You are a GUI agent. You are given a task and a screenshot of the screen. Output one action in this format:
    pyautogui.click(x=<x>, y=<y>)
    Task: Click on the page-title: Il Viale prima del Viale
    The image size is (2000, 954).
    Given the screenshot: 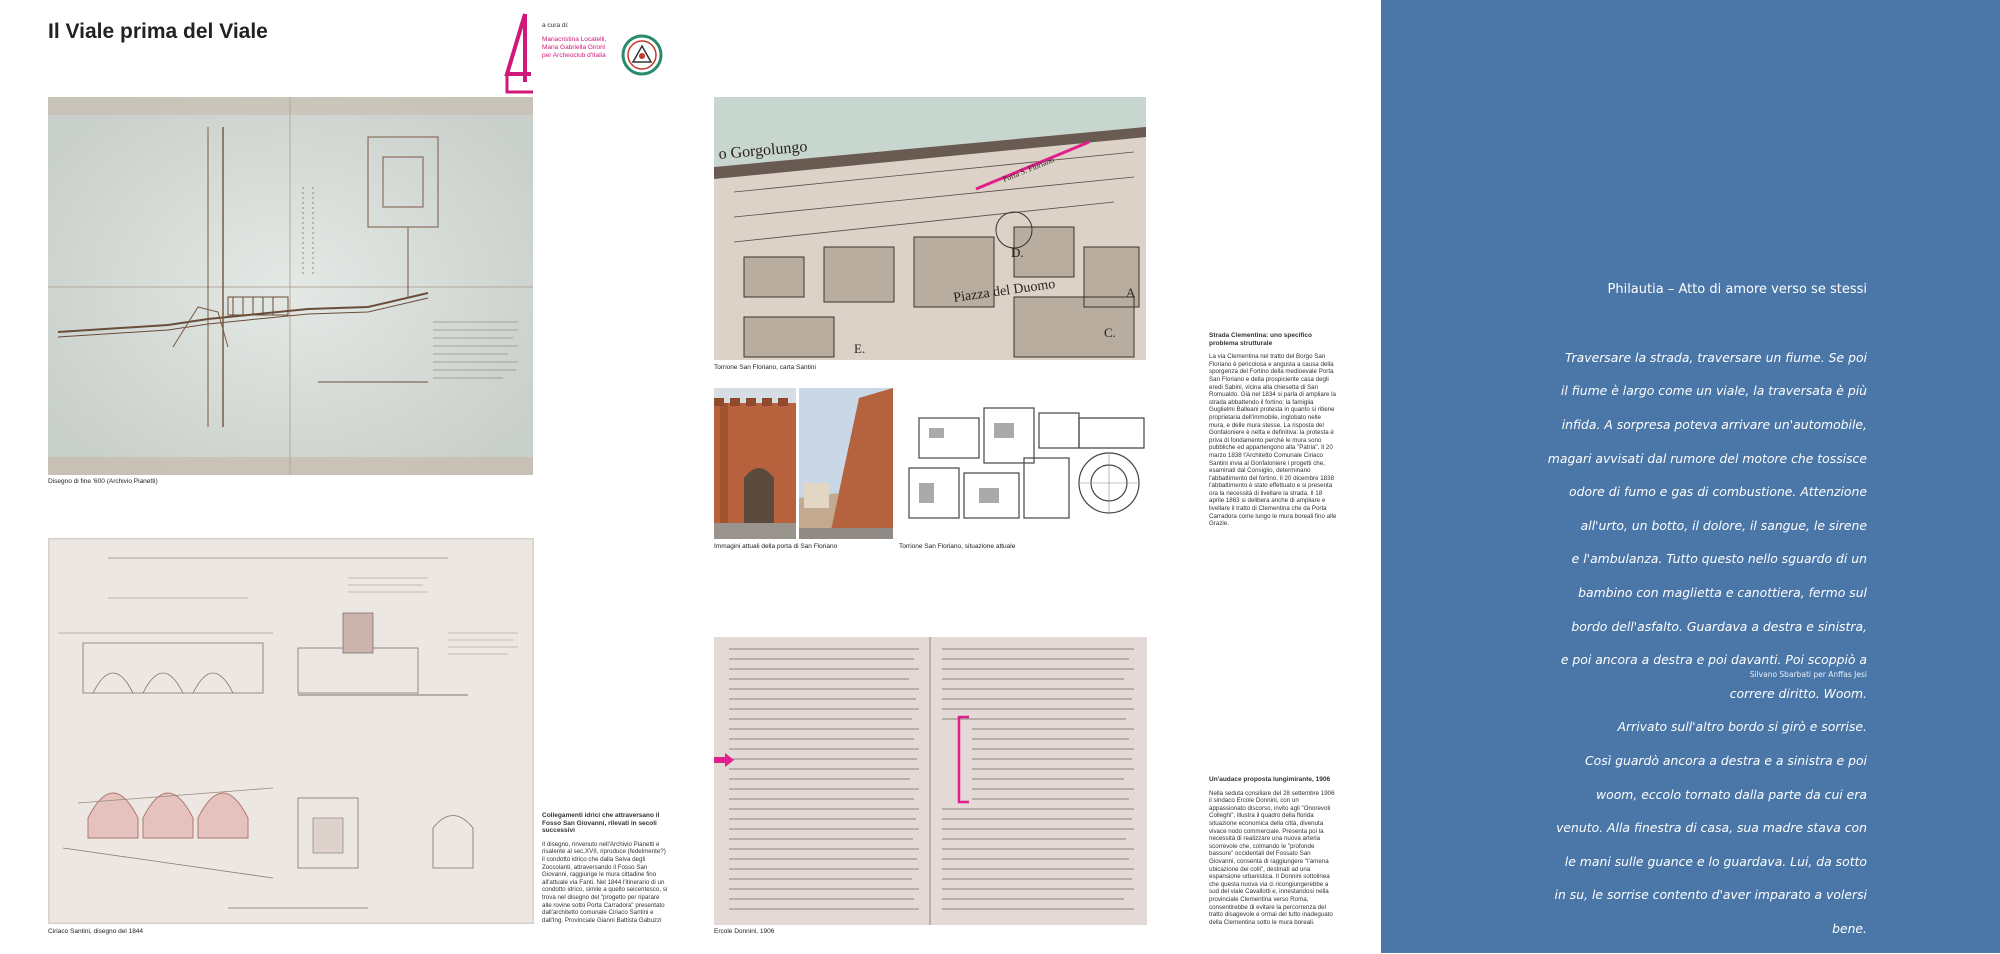 What is the action you would take?
    pyautogui.click(x=158, y=31)
    